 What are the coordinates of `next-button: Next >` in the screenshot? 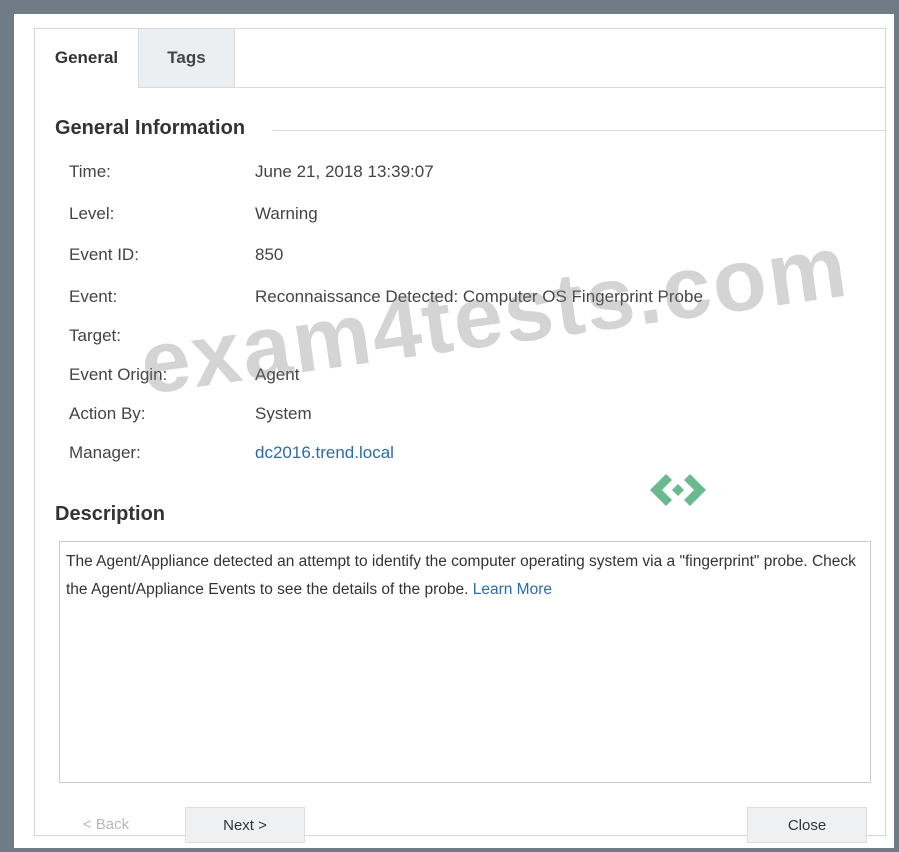 It's located at (245, 825).